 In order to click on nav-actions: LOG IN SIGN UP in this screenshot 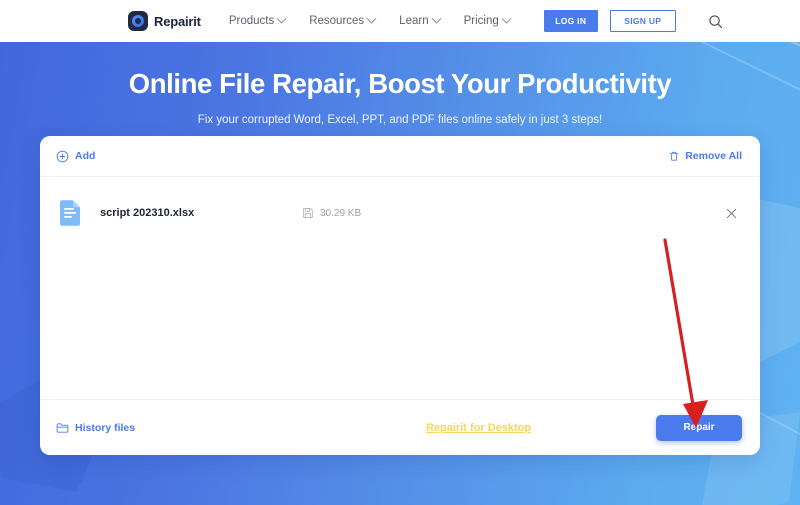, I will do `click(633, 21)`.